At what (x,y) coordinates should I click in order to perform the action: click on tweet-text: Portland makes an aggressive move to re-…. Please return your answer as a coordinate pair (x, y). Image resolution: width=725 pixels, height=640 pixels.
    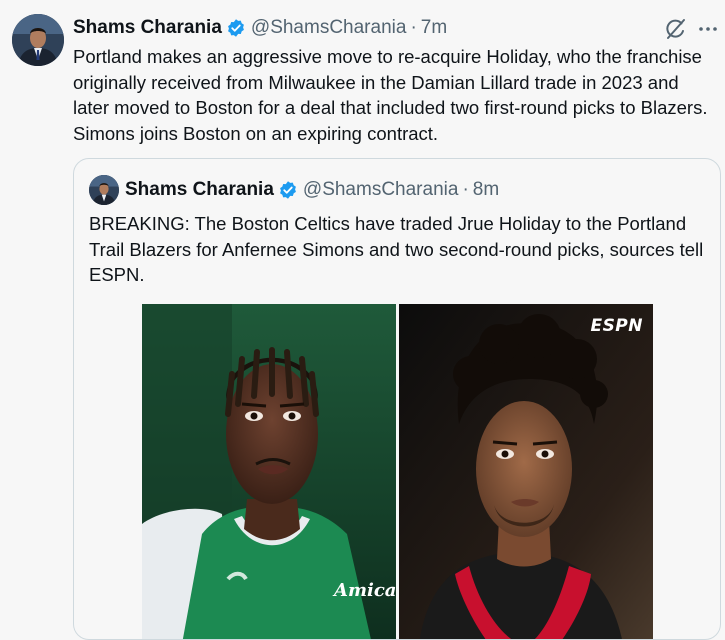
    Looking at the image, I should click on (390, 95).